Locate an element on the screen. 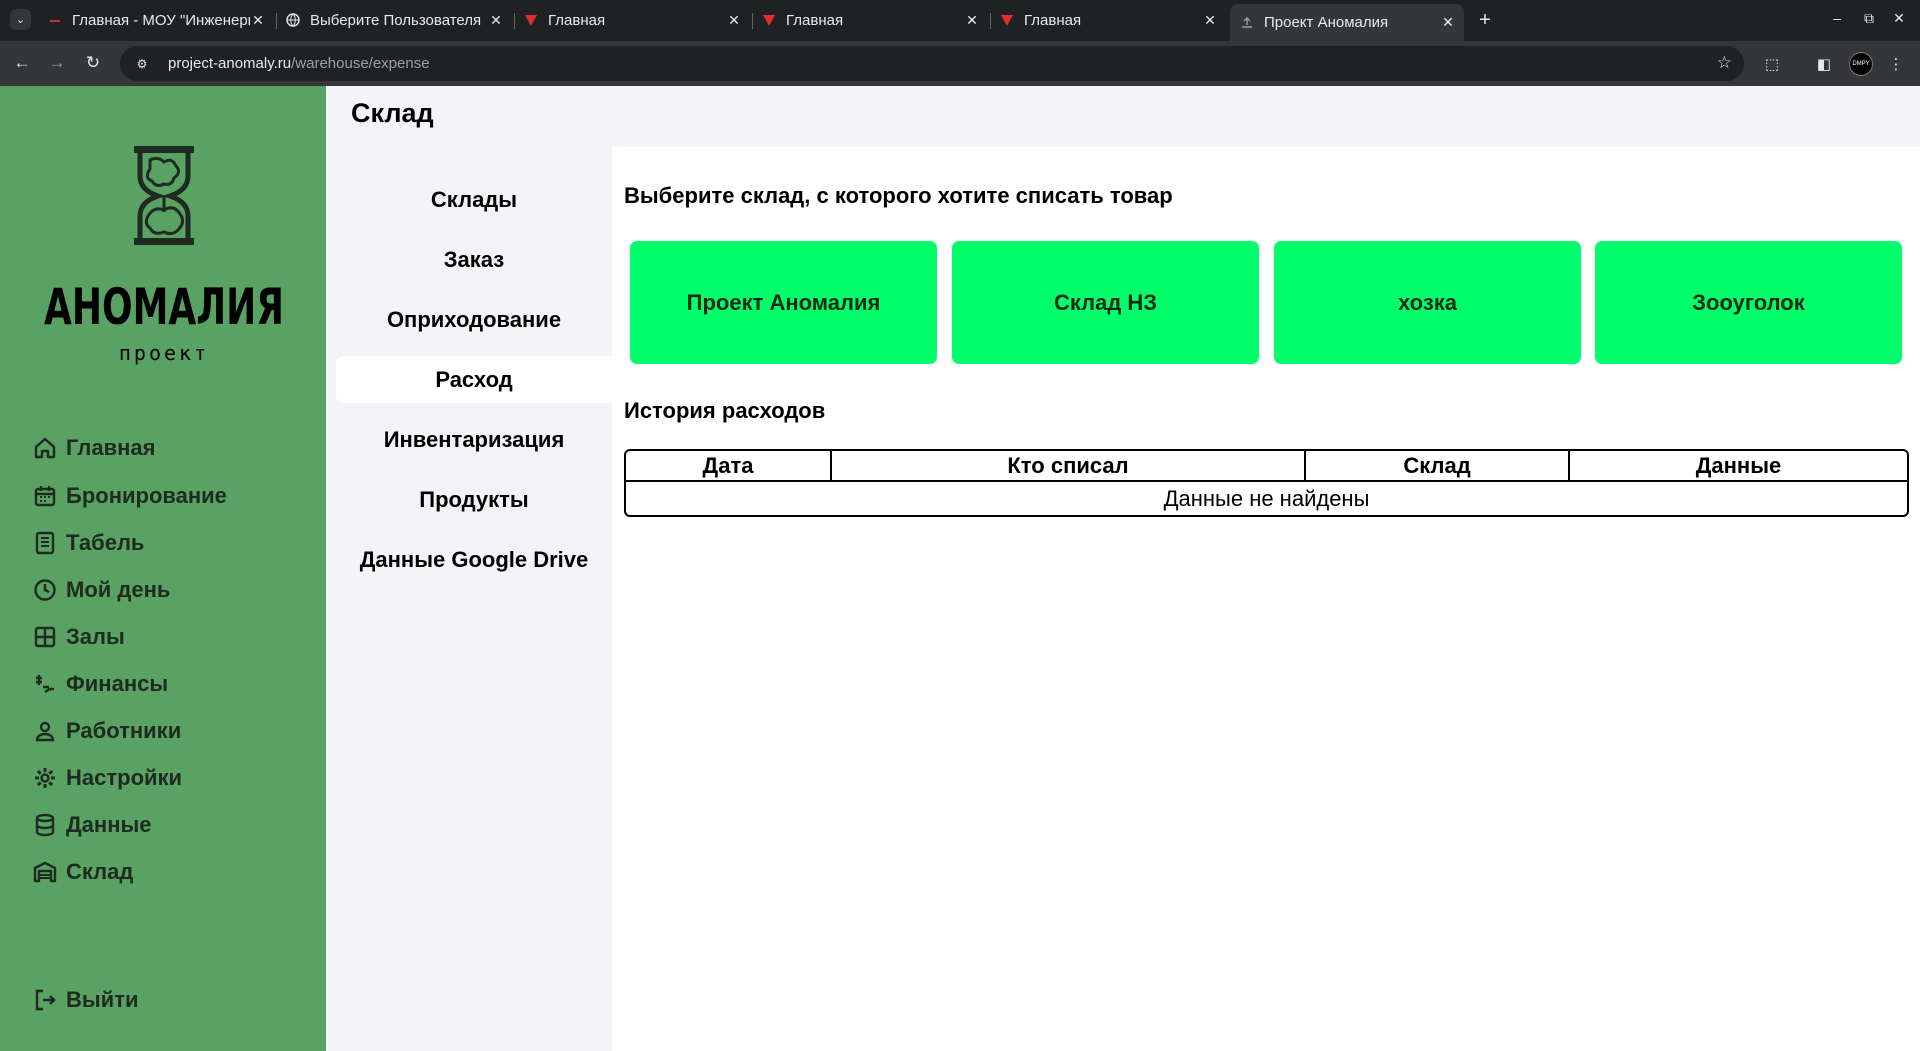 The image size is (1920, 1051). minimize-icon: – is located at coordinates (1837, 18).